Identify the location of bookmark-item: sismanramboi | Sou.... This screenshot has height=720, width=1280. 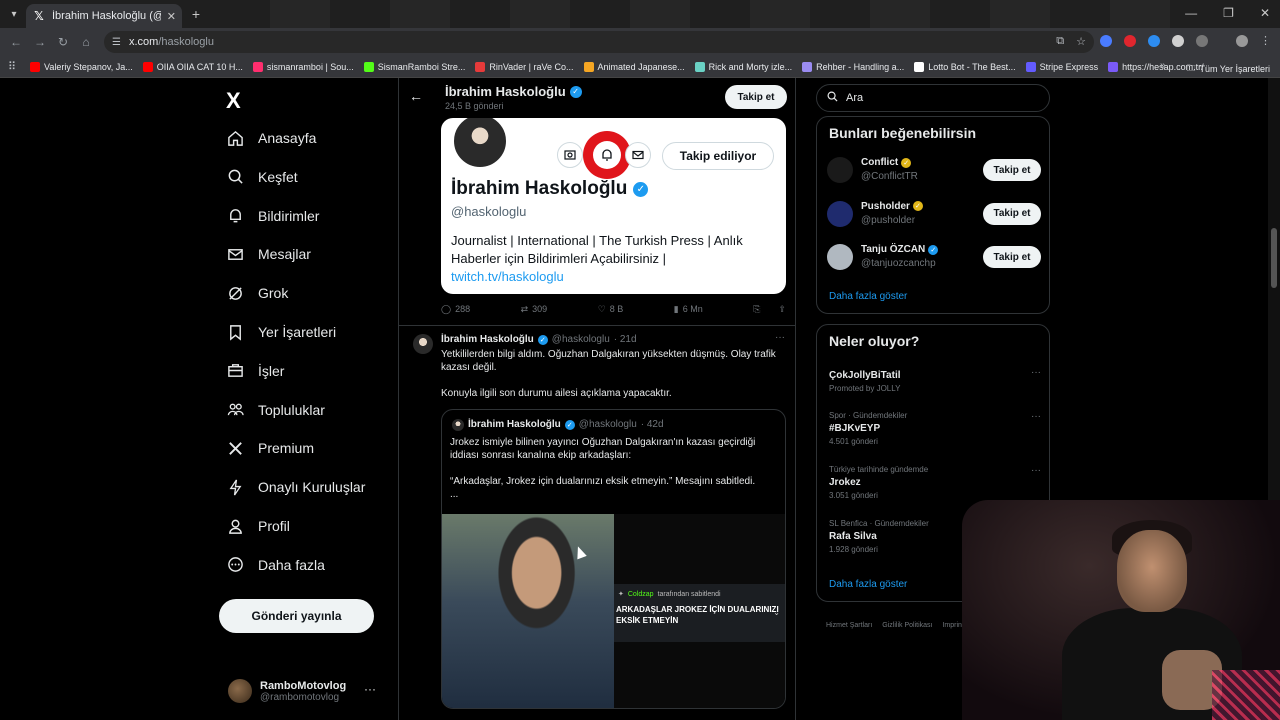
(303, 66).